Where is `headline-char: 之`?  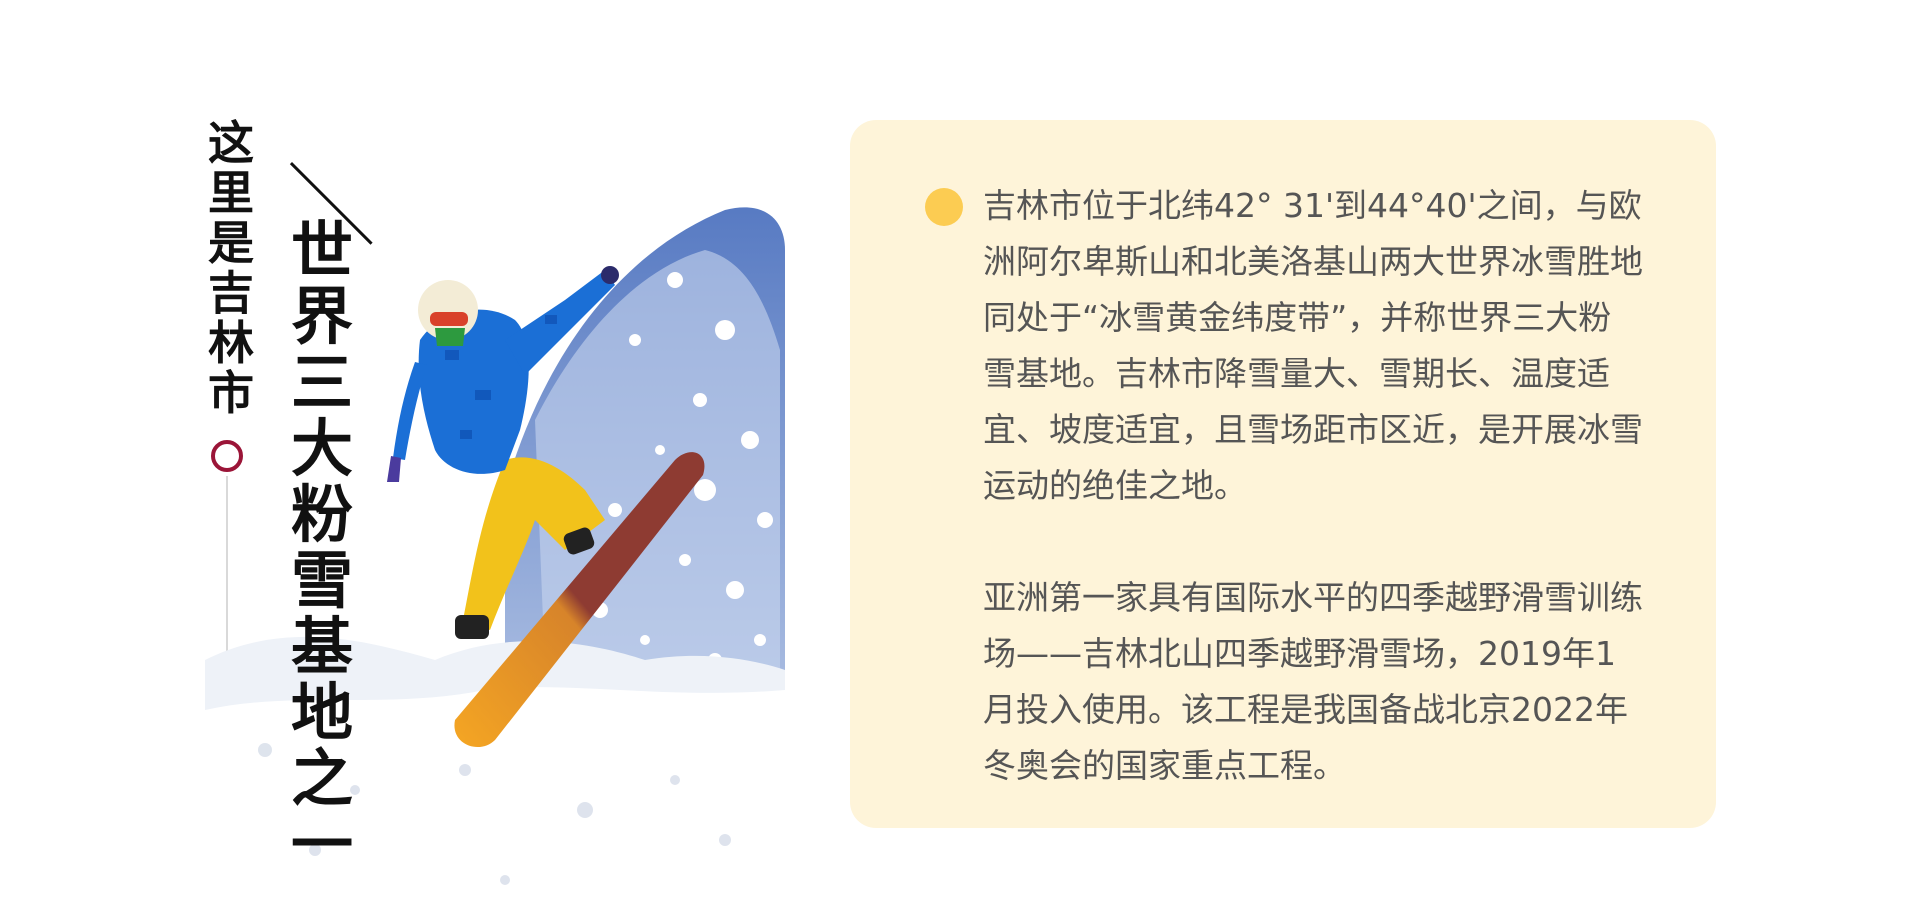 headline-char: 之 is located at coordinates (321, 778).